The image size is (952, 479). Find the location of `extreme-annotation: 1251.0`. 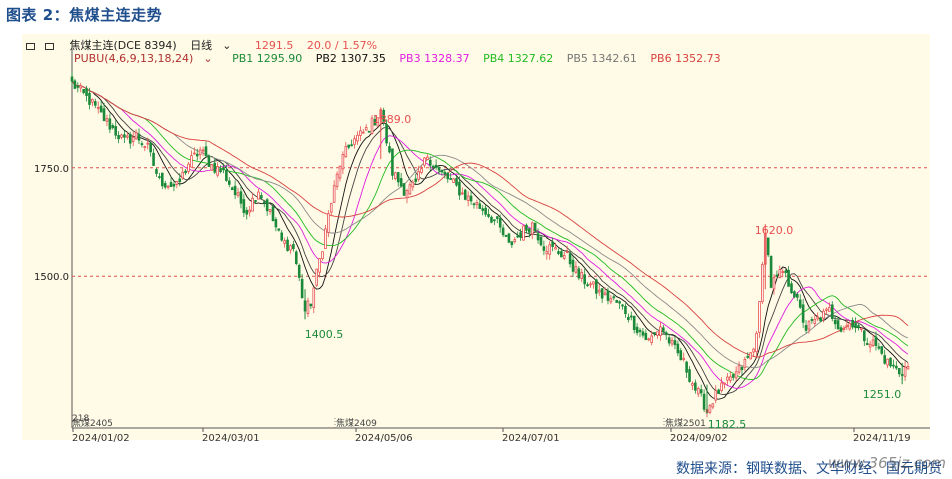

extreme-annotation: 1251.0 is located at coordinates (882, 394).